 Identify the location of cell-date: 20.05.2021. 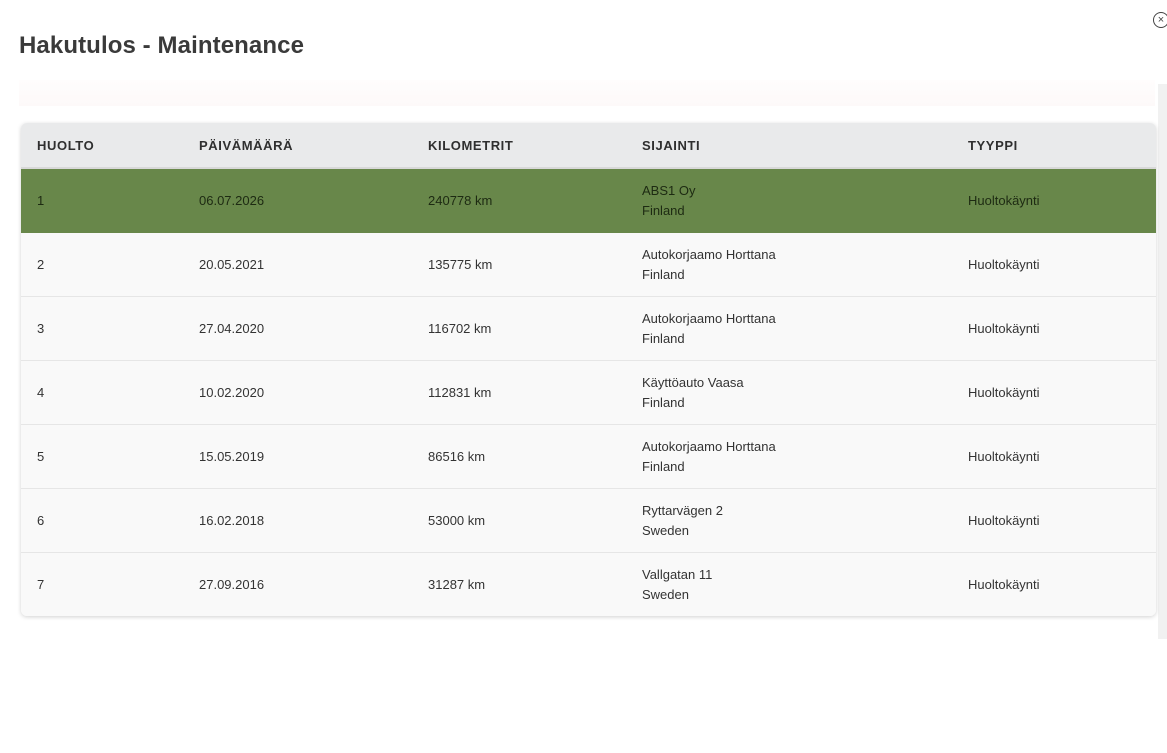
(297, 264).